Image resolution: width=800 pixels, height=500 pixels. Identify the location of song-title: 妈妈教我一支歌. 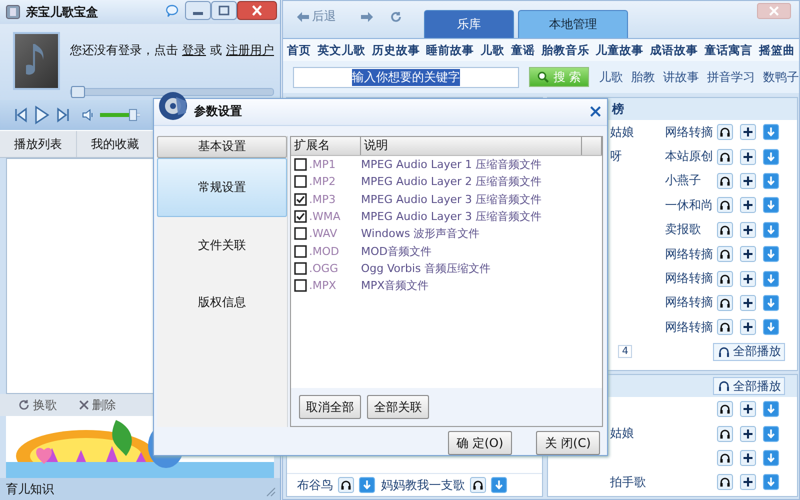
(423, 485).